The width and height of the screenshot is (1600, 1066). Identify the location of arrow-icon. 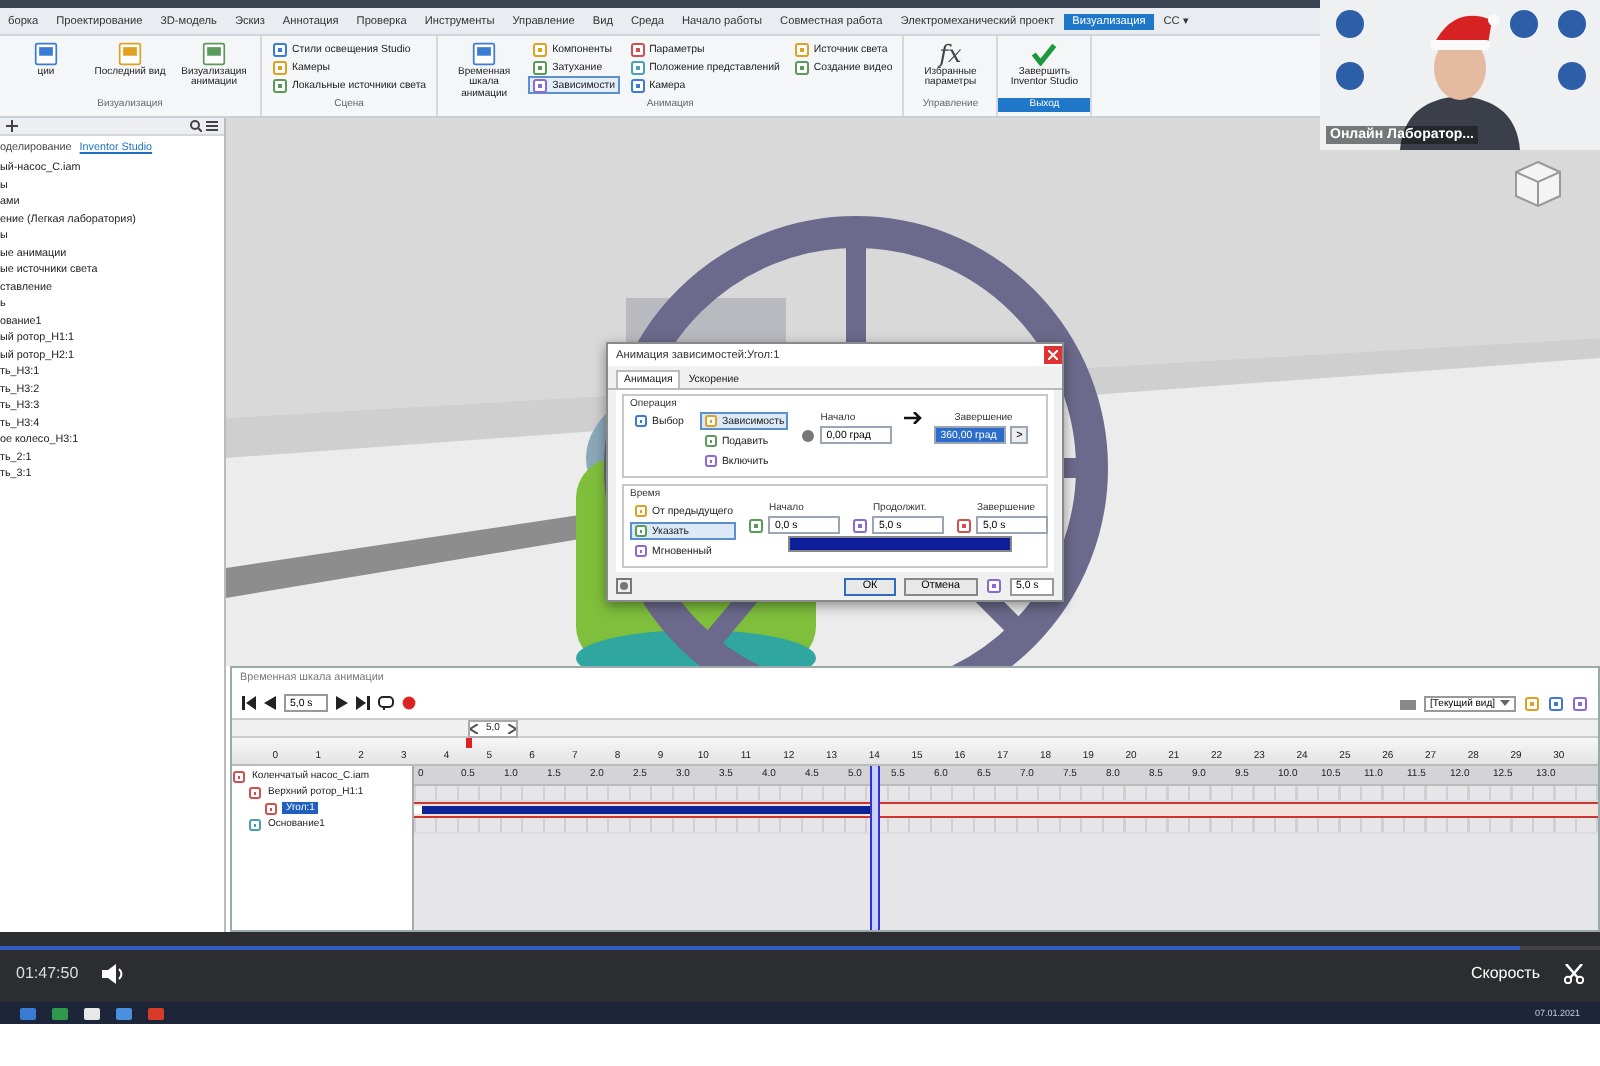
(913, 418).